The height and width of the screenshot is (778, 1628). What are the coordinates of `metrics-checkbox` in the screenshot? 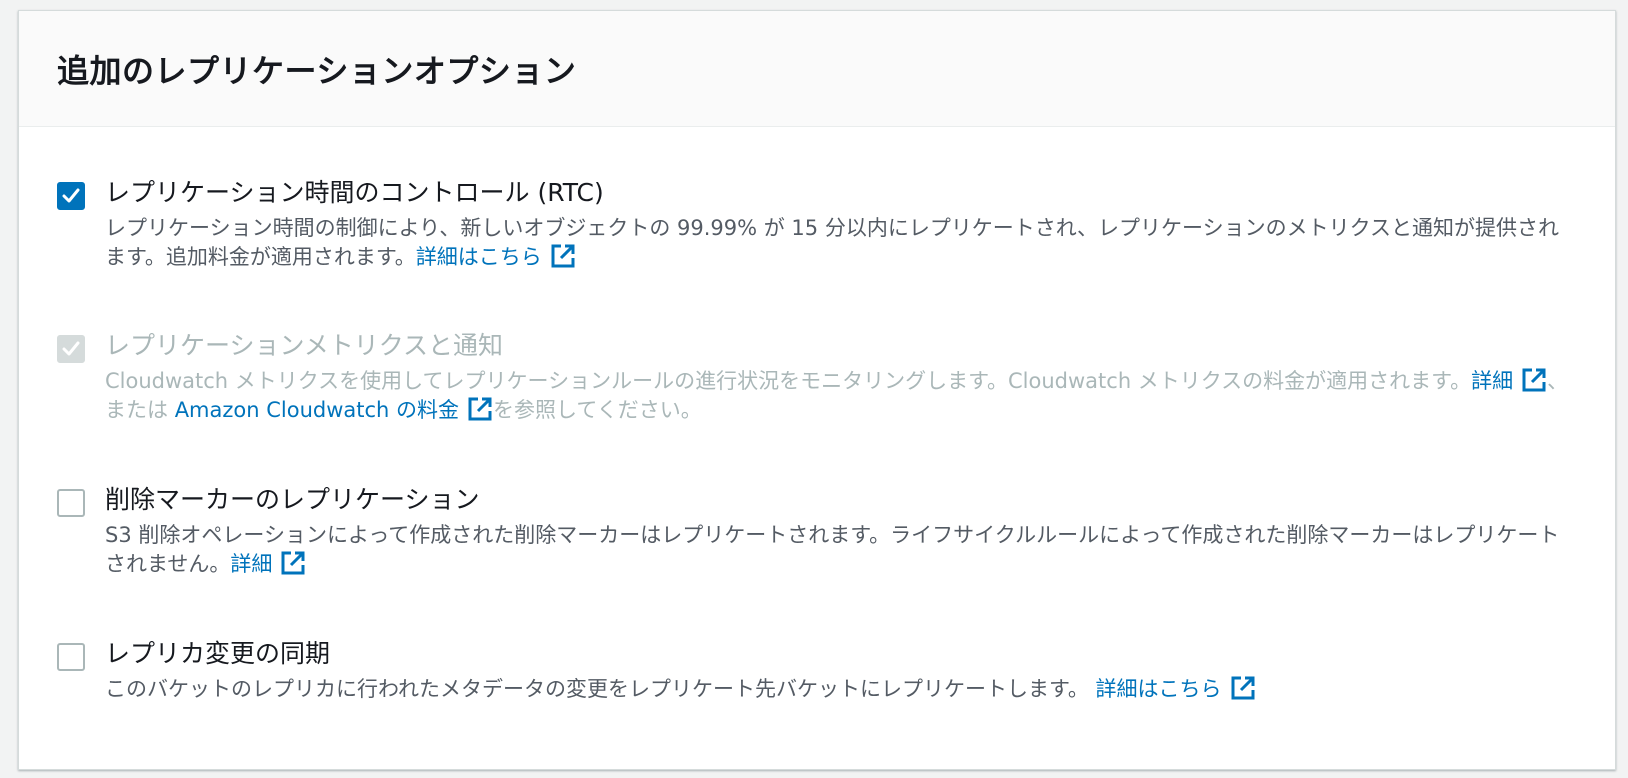 It's located at (71, 349).